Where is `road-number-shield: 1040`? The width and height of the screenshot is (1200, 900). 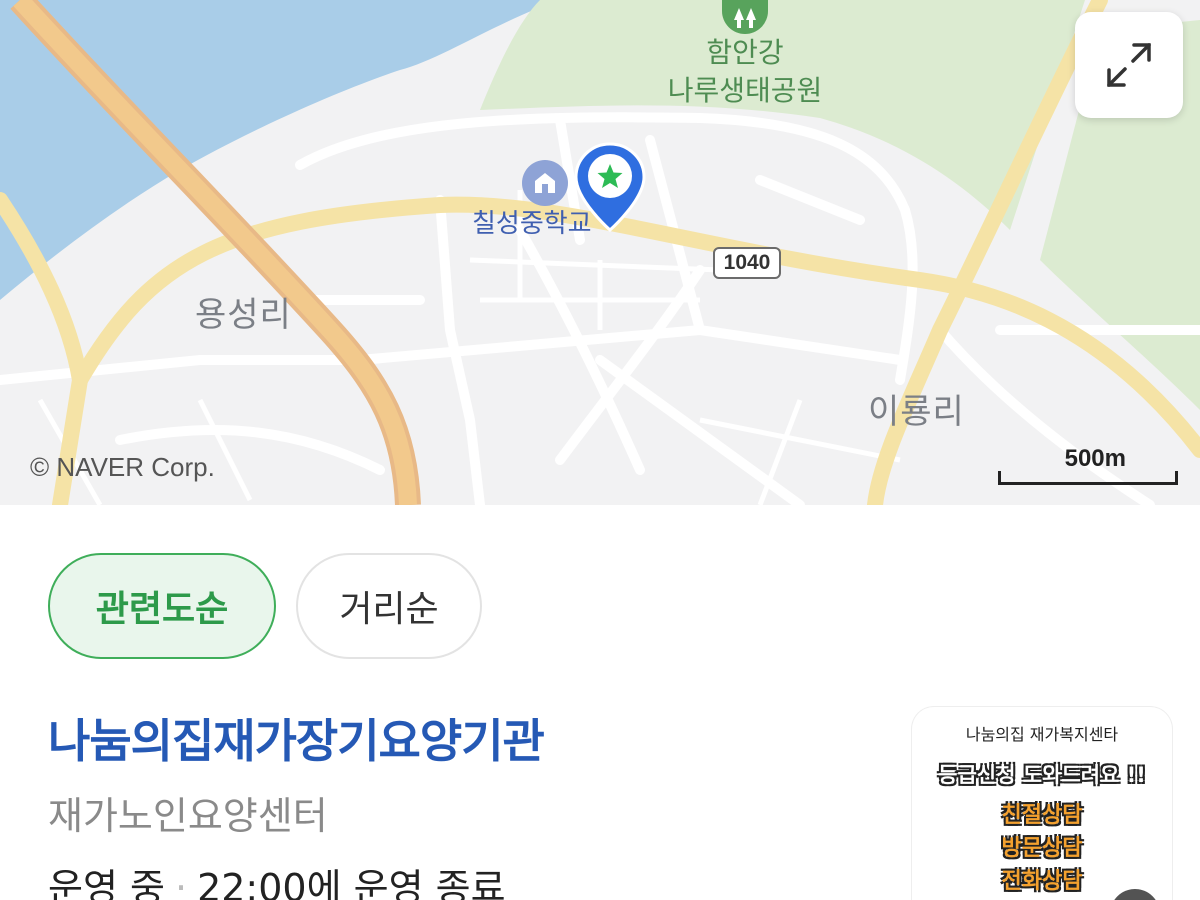
road-number-shield: 1040 is located at coordinates (747, 263).